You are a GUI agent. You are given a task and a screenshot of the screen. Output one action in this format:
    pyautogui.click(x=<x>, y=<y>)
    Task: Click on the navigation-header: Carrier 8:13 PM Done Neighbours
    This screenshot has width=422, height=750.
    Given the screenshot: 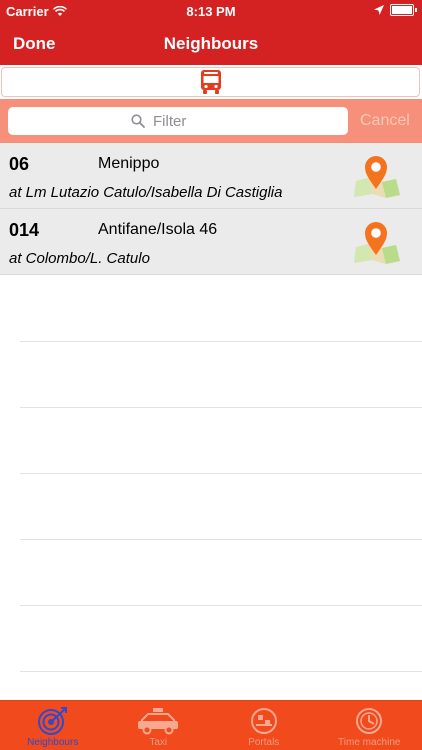 What is the action you would take?
    pyautogui.click(x=211, y=32)
    